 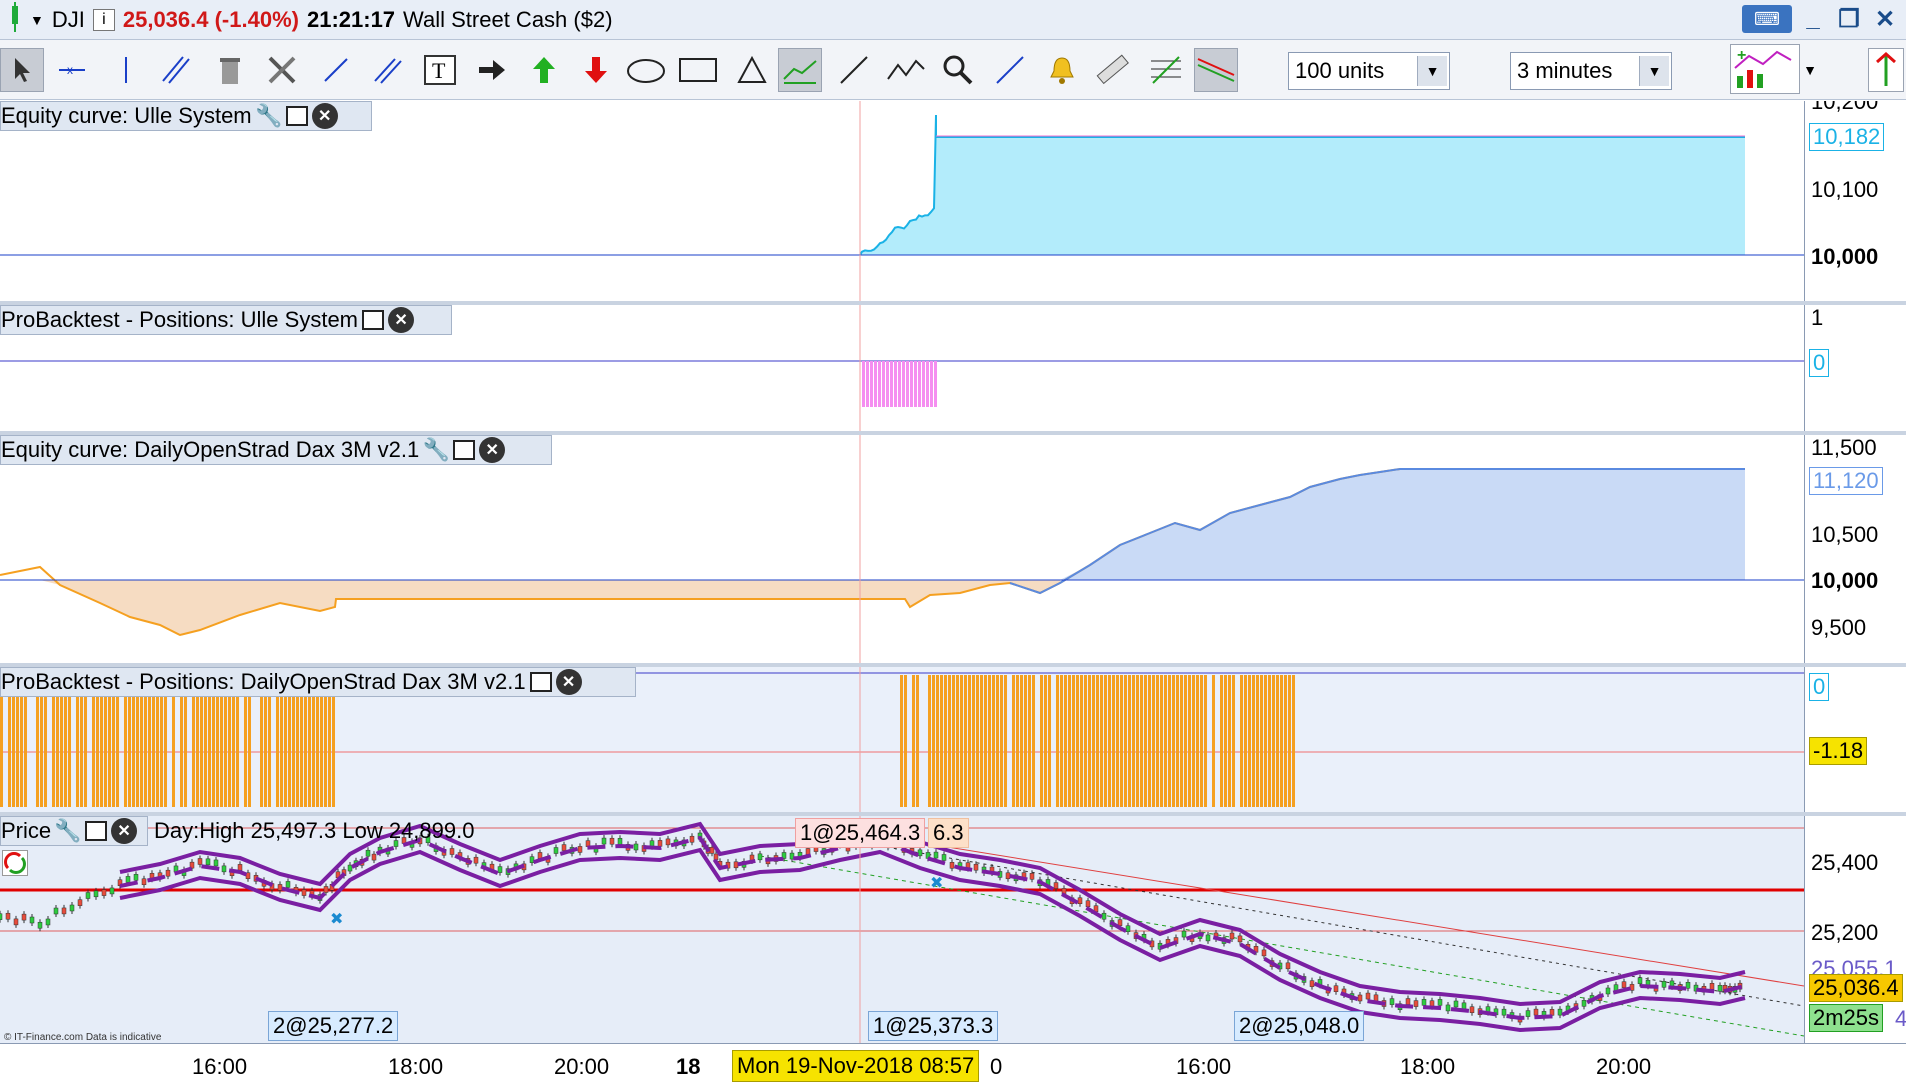 I want to click on trend-line, so click(x=1342, y=911).